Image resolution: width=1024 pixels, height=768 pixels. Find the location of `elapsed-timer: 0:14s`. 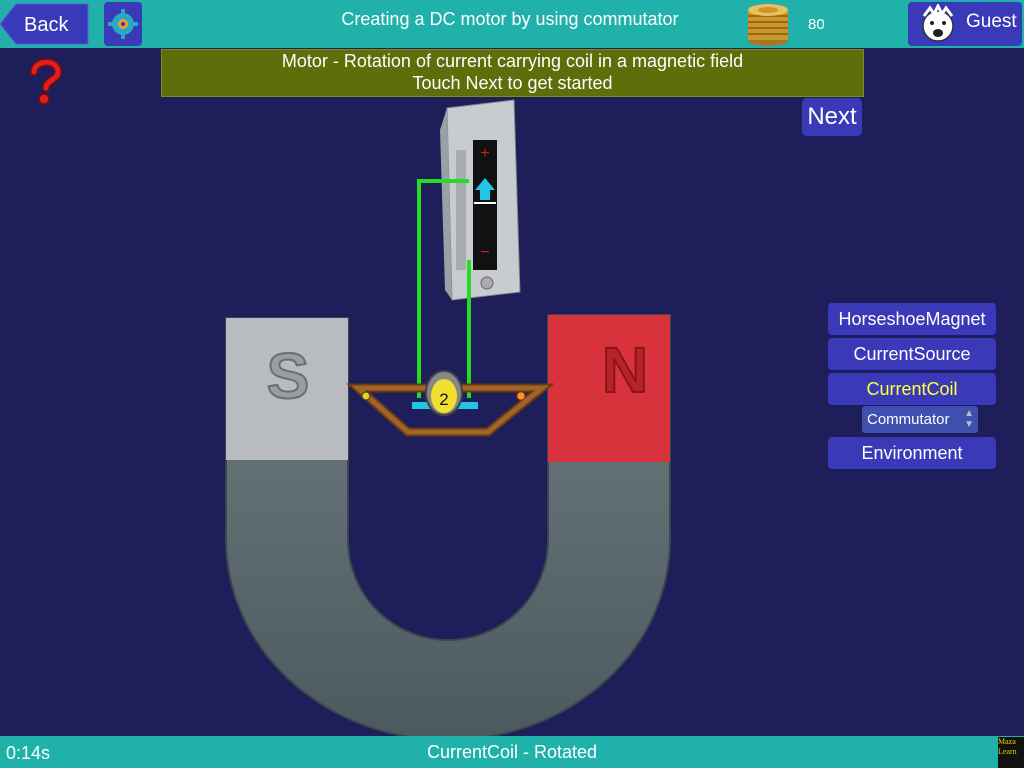

elapsed-timer: 0:14s is located at coordinates (28, 753).